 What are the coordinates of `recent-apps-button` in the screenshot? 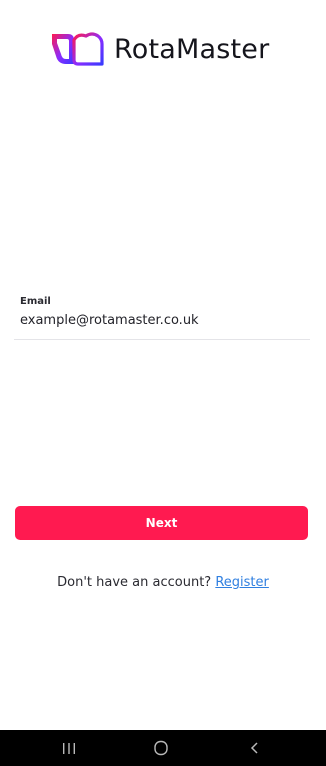 It's located at (69, 748).